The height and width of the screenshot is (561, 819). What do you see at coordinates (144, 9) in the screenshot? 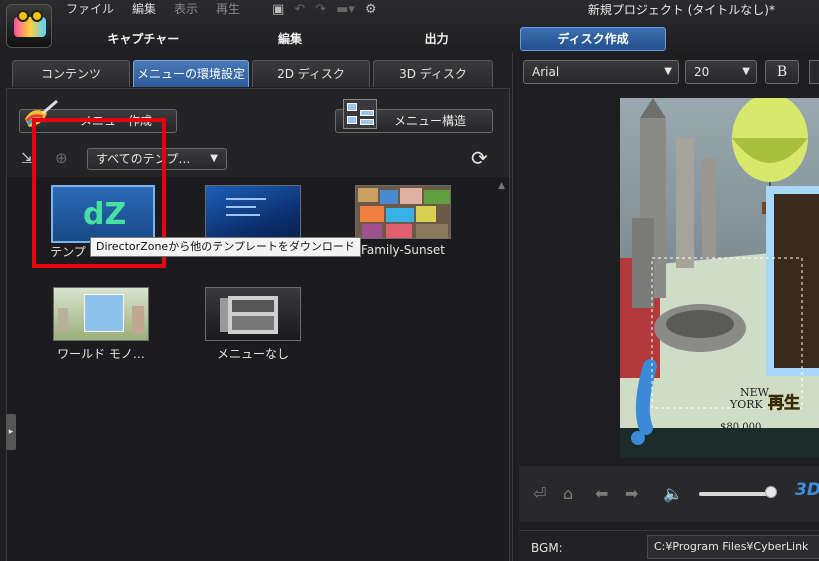
I see `menu-edit: 編集` at bounding box center [144, 9].